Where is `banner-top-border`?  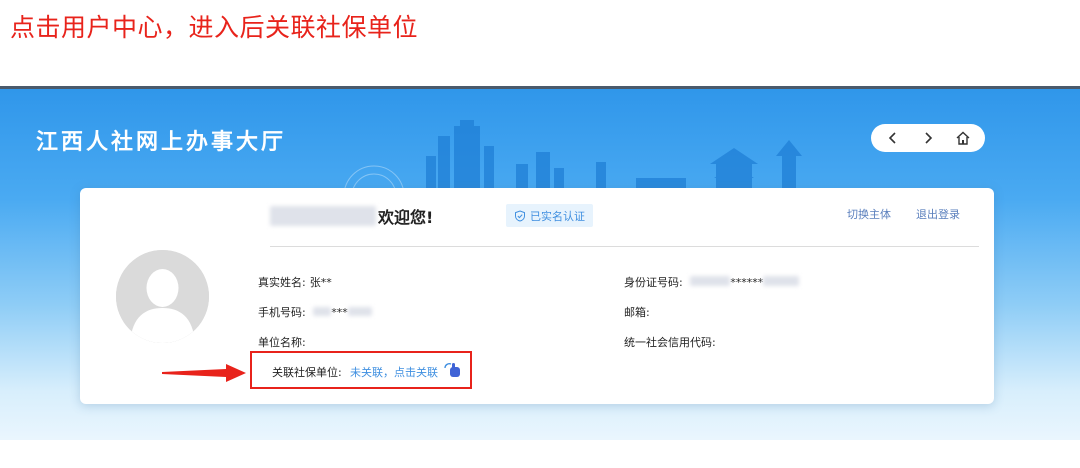
banner-top-border is located at coordinates (540, 87).